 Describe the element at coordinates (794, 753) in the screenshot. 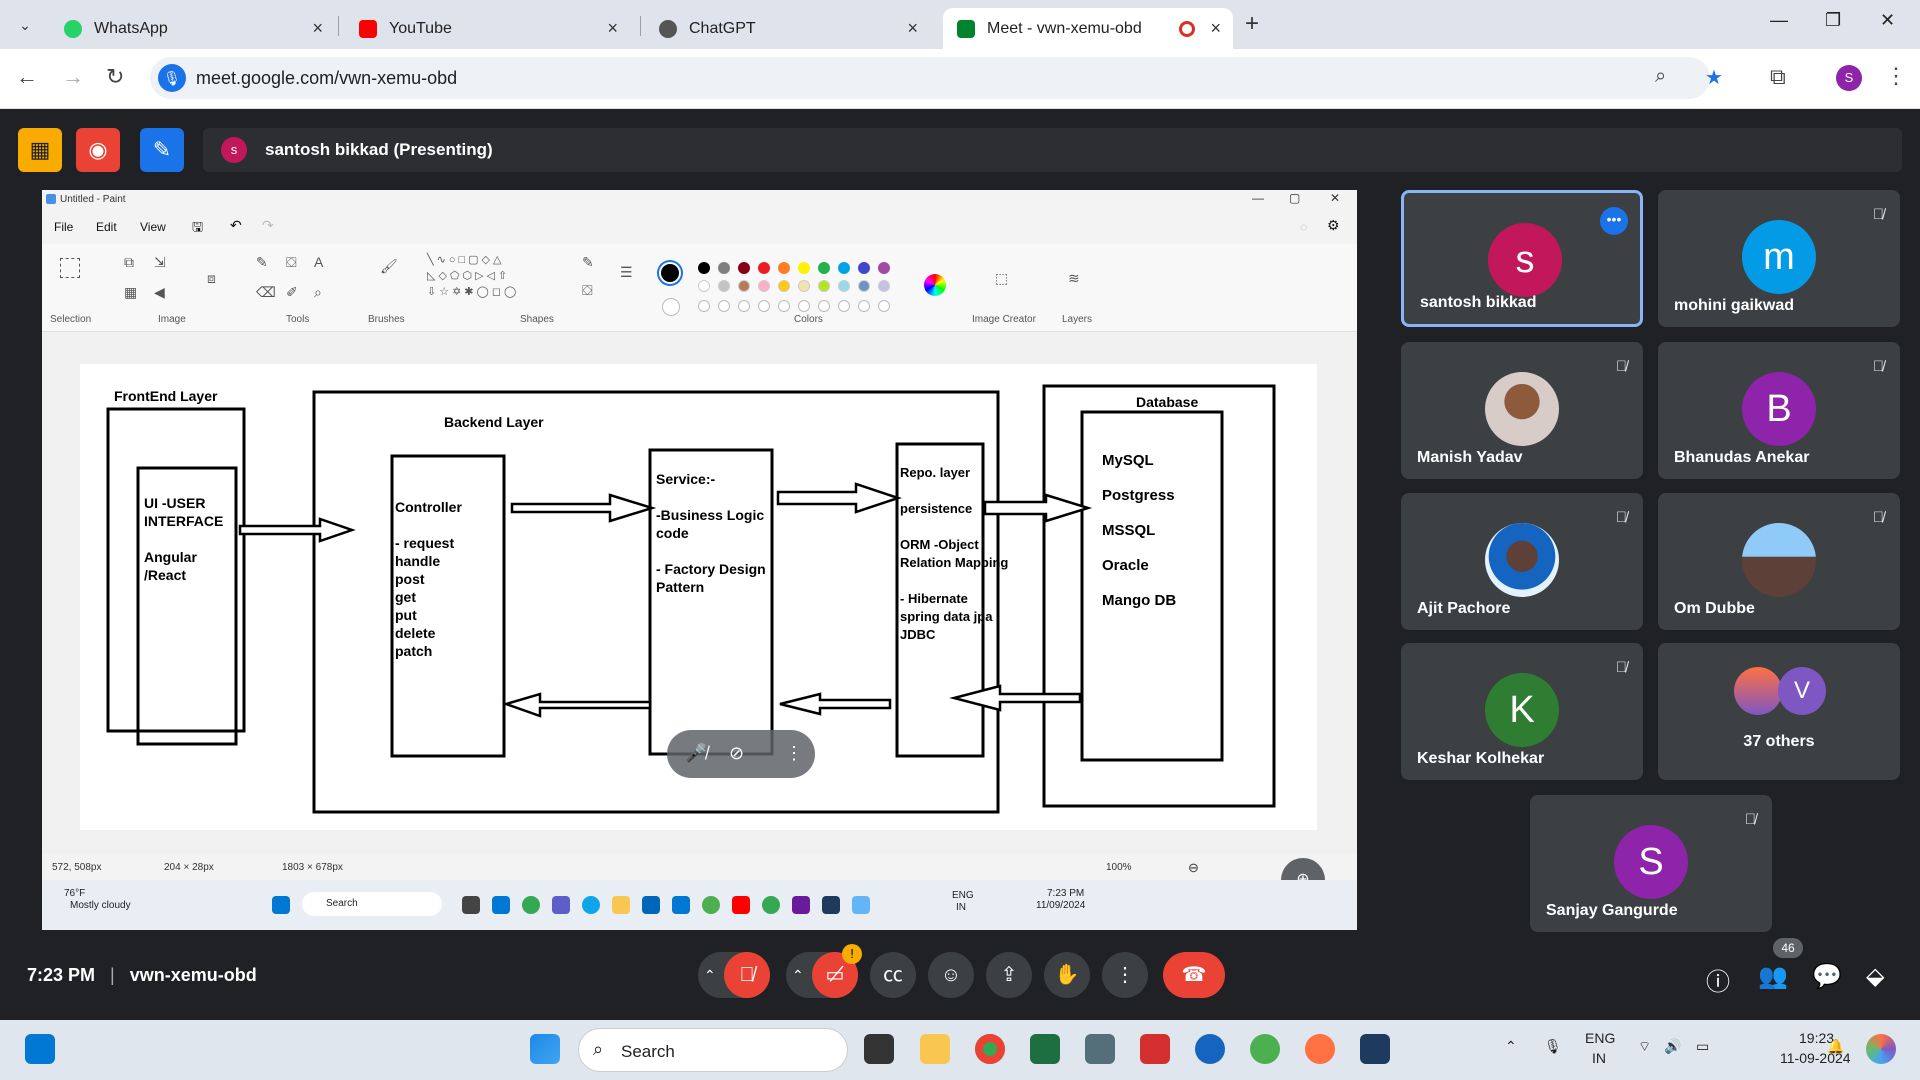

I see `tile-more-icon: ⋮` at that location.